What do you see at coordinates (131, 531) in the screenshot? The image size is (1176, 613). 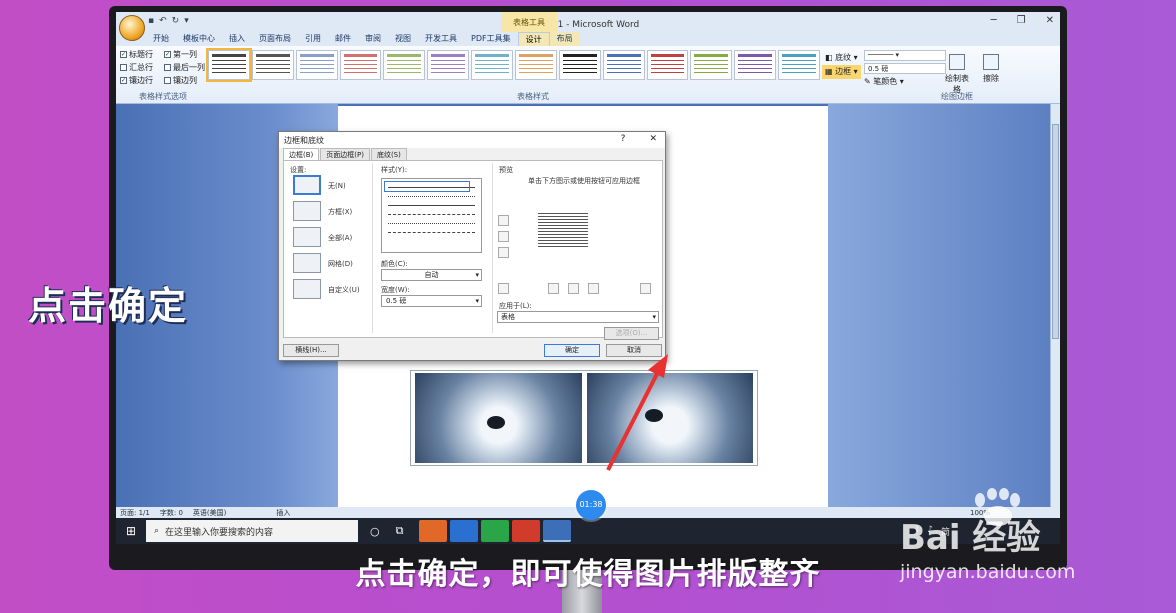 I see `windows-start-icon: ⊞` at bounding box center [131, 531].